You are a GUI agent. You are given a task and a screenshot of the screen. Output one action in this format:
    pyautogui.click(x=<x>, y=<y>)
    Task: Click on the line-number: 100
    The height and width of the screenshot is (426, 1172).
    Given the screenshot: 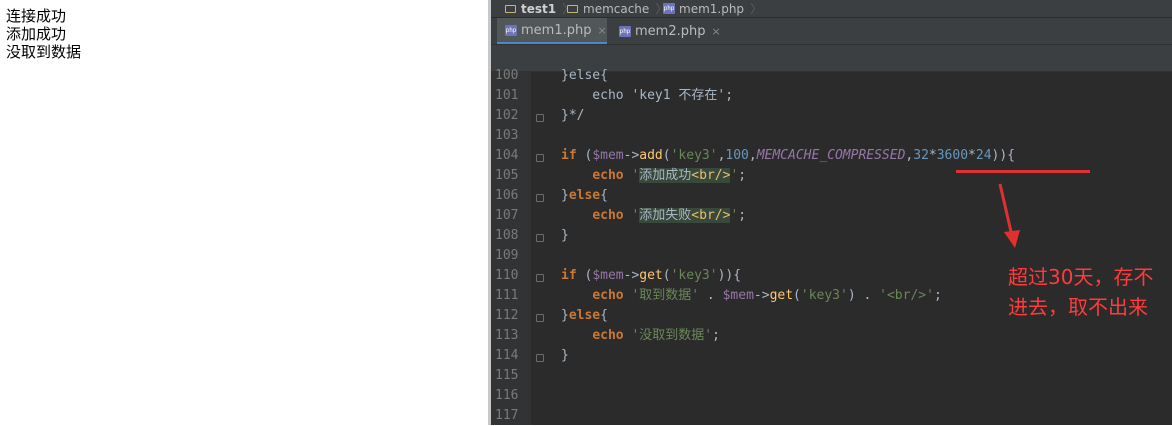 What is the action you would take?
    pyautogui.click(x=507, y=75)
    